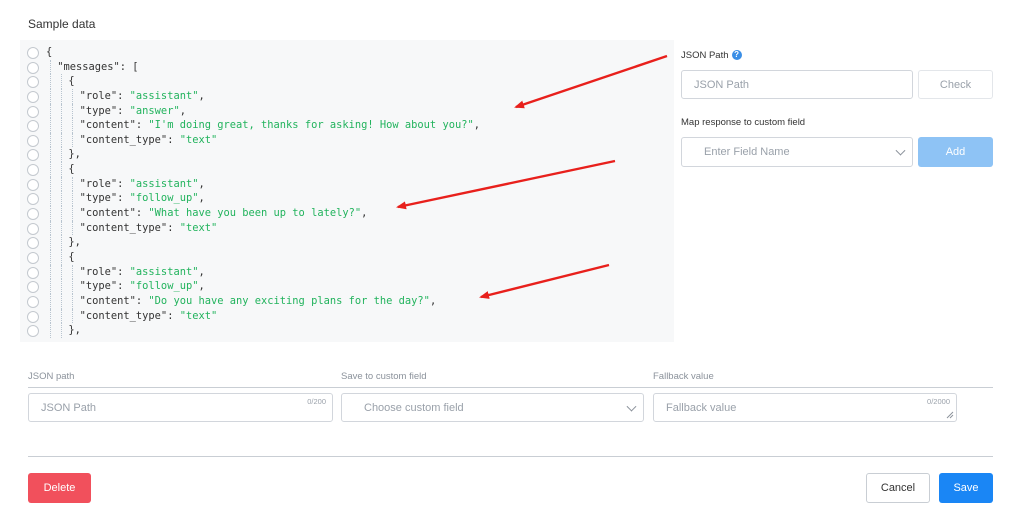 The image size is (1024, 516). Describe the element at coordinates (384, 376) in the screenshot. I see `col-label-custom-field: Save to custom field` at that location.